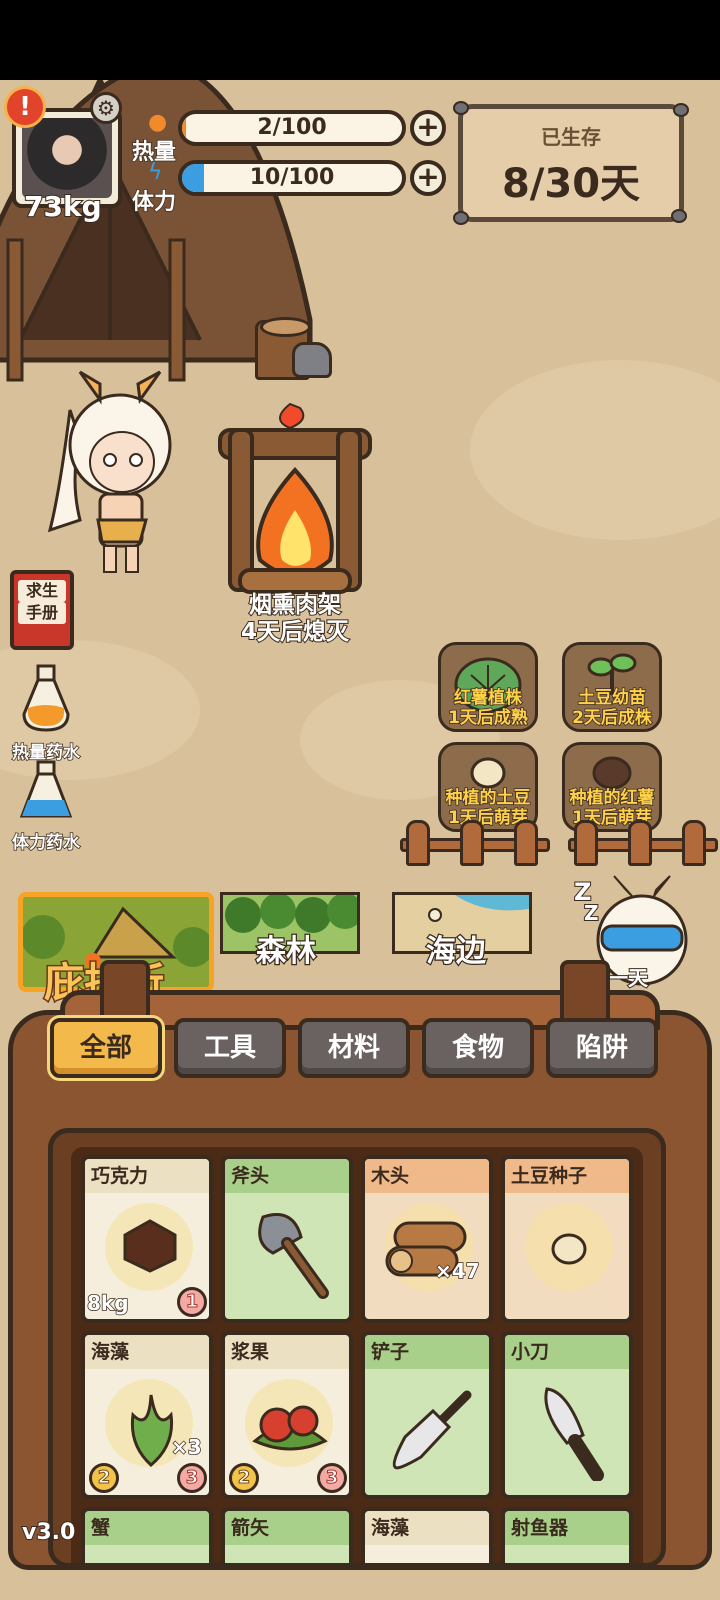  What do you see at coordinates (150, 1246) in the screenshot?
I see `chocolate-icon` at bounding box center [150, 1246].